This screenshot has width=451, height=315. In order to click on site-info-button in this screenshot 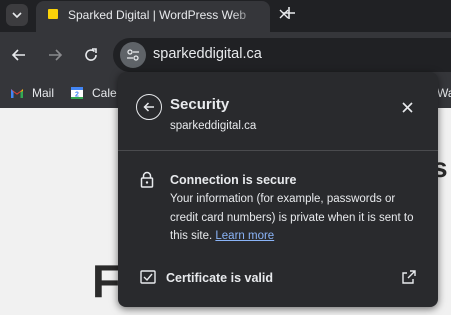, I will do `click(133, 55)`.